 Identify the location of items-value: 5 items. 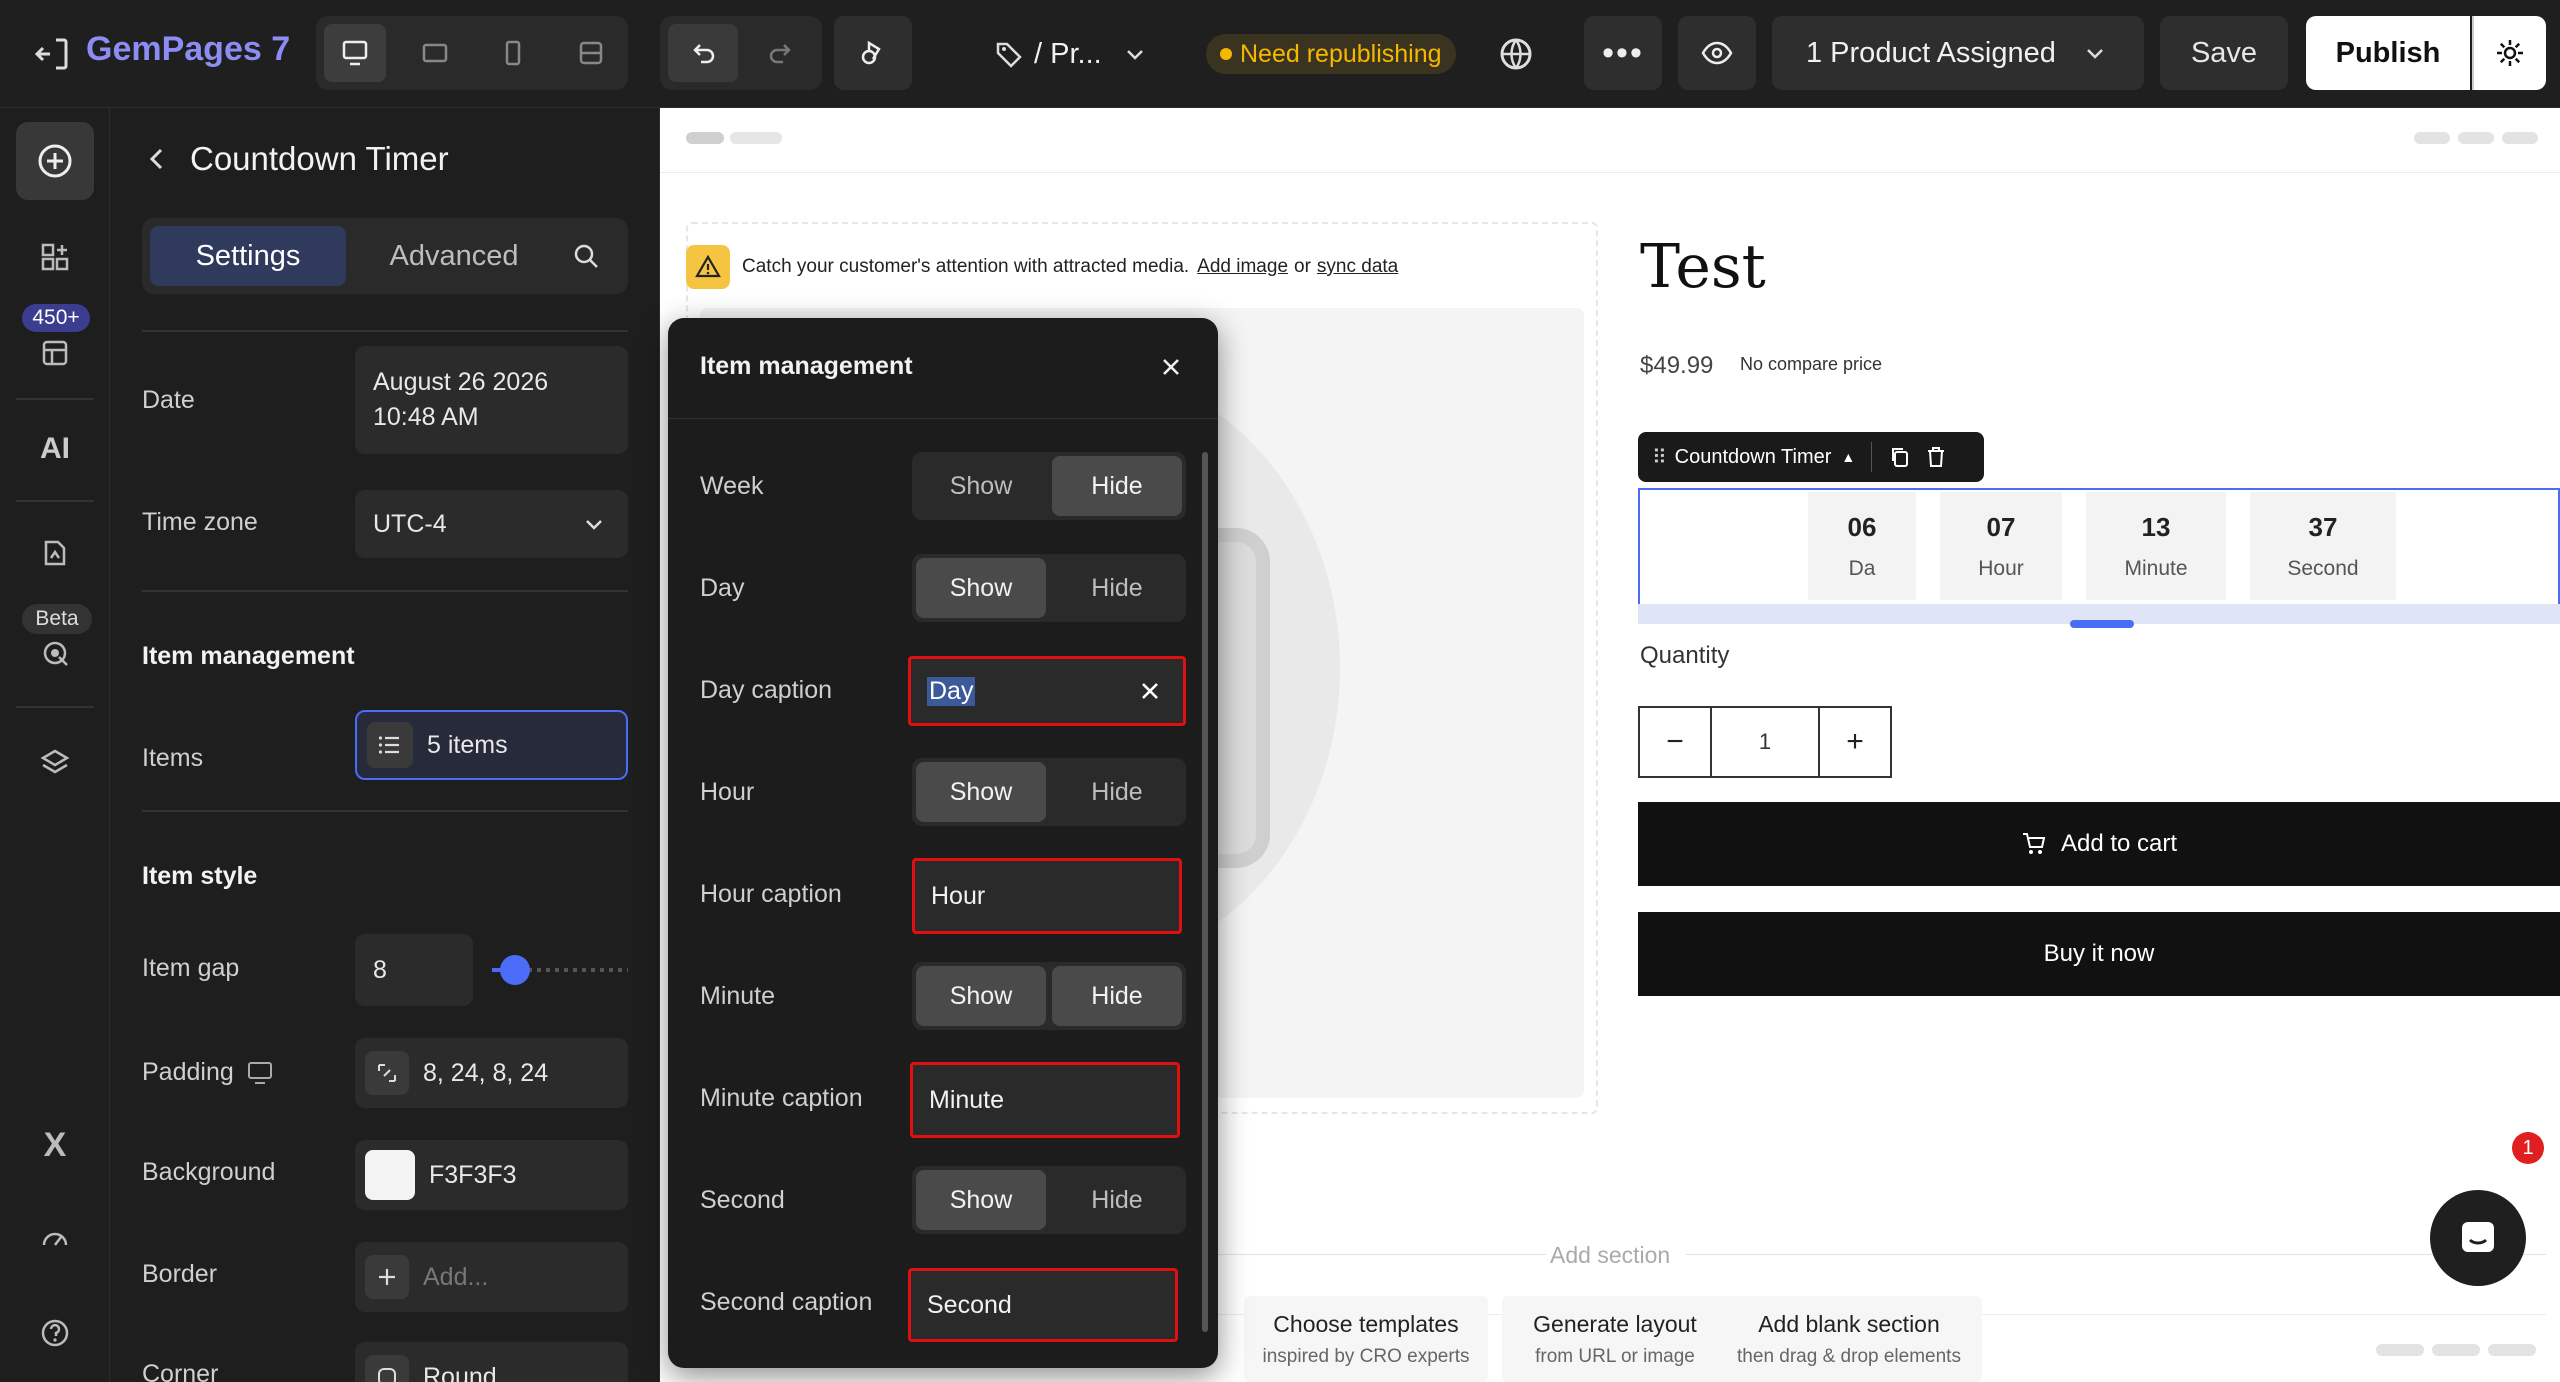
(467, 744).